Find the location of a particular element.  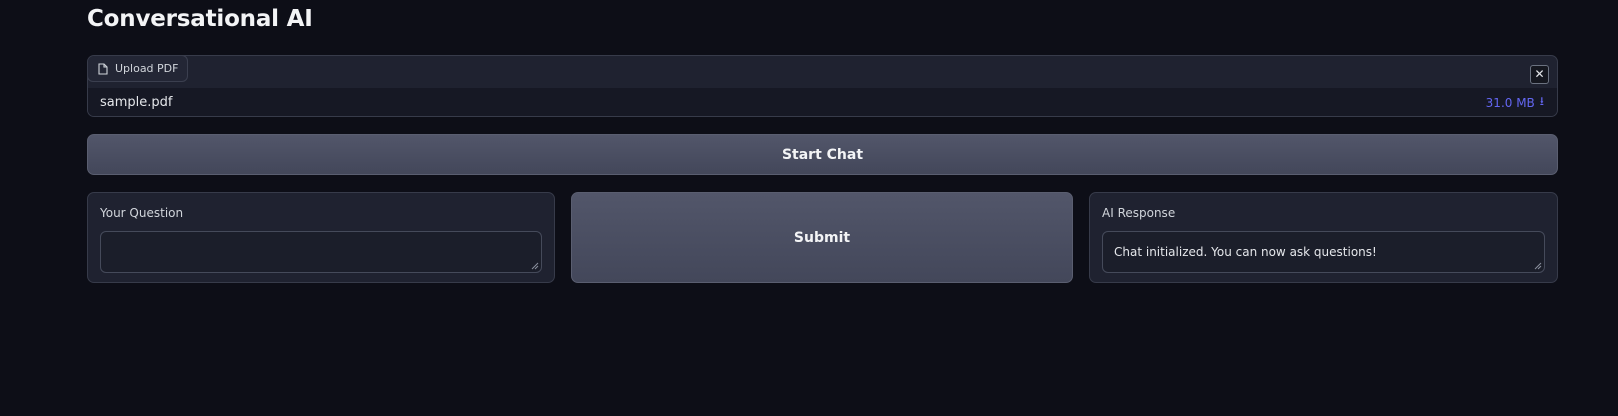

file-icon is located at coordinates (103, 68).